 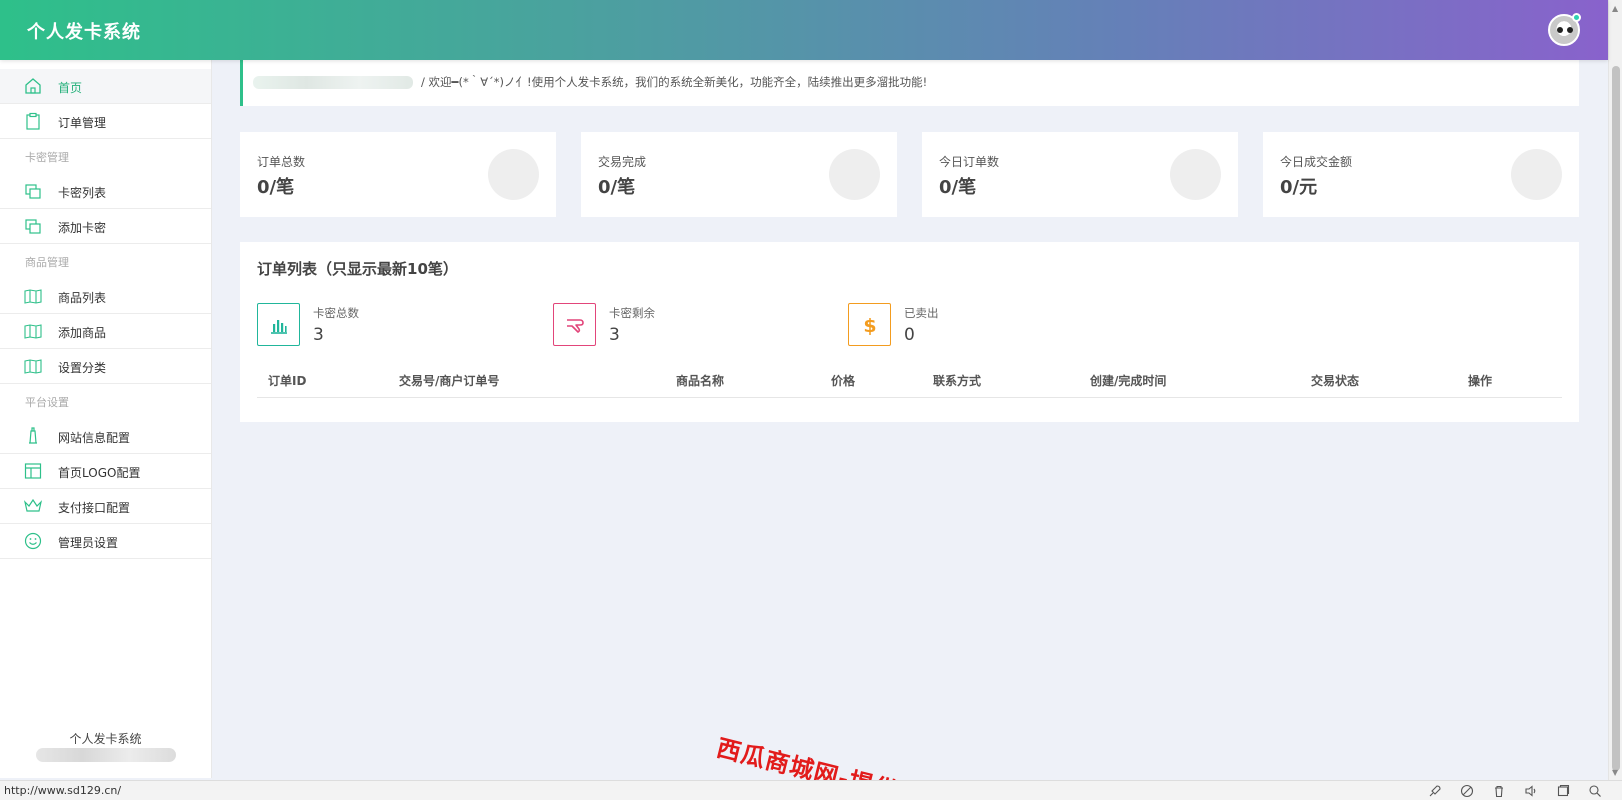 What do you see at coordinates (33, 86) in the screenshot?
I see `home-icon` at bounding box center [33, 86].